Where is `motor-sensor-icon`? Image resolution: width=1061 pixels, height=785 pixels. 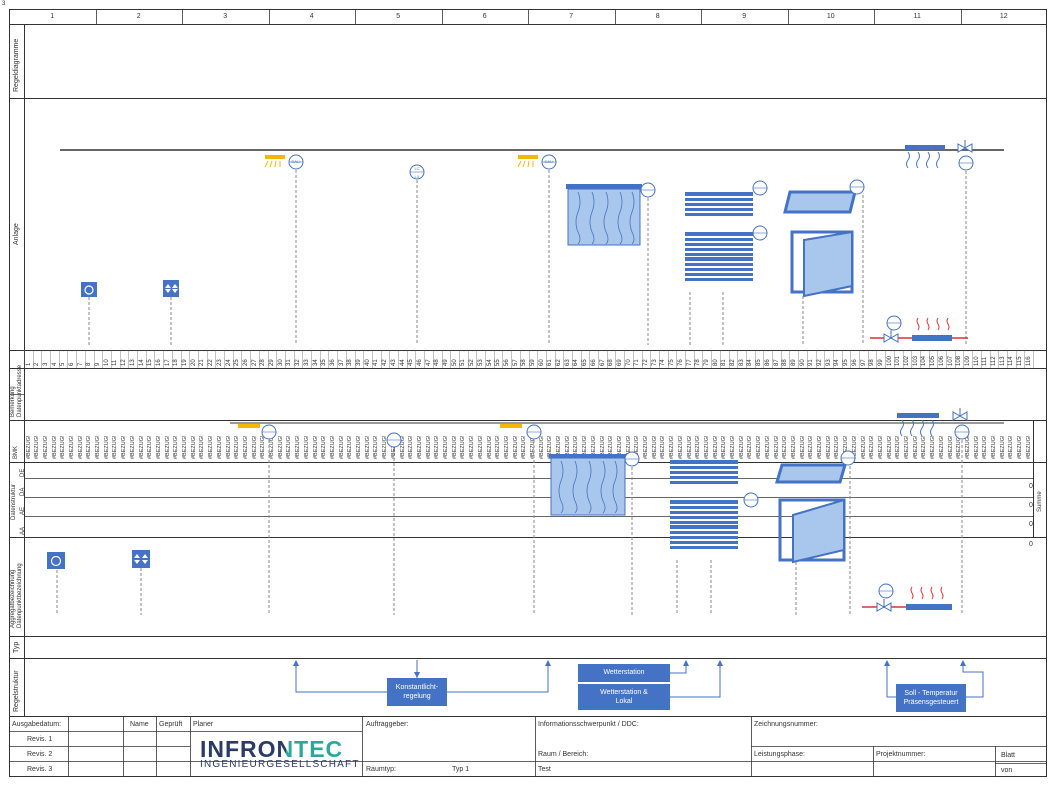 motor-sensor-icon is located at coordinates (648, 190).